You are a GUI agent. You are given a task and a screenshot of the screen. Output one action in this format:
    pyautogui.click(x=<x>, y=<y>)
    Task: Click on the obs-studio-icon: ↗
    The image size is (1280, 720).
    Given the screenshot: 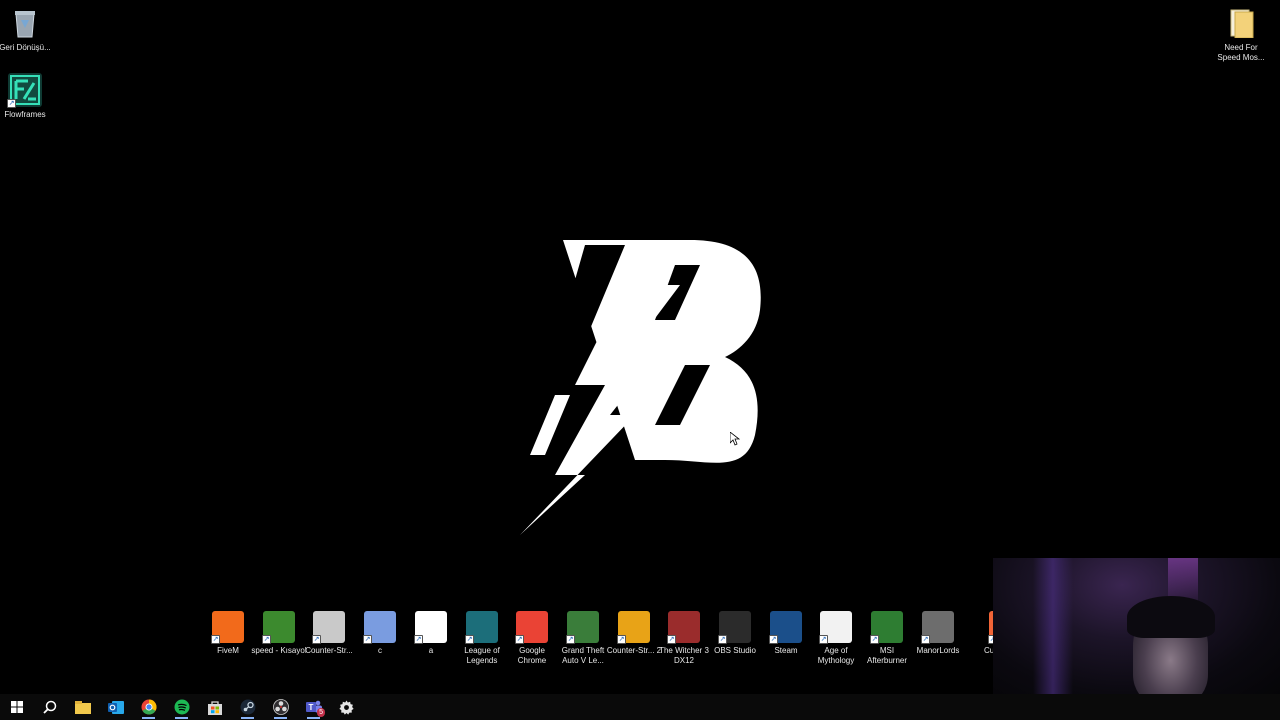 What is the action you would take?
    pyautogui.click(x=734, y=627)
    